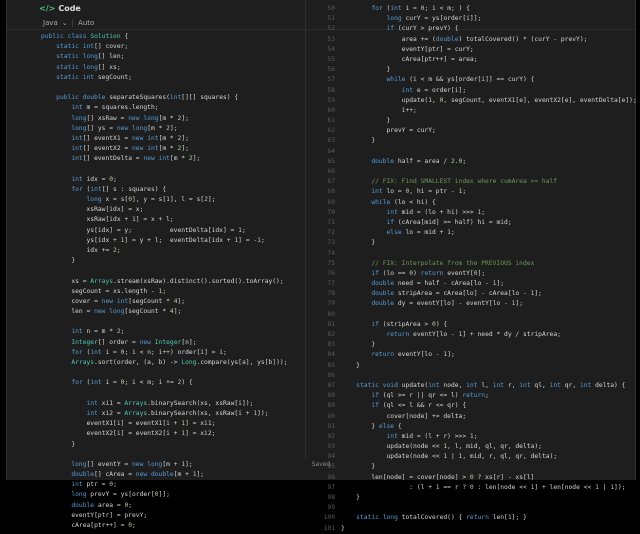 This screenshot has height=534, width=640. I want to click on code-line: 54 eventY[ptr] = curY;, so click(471, 50).